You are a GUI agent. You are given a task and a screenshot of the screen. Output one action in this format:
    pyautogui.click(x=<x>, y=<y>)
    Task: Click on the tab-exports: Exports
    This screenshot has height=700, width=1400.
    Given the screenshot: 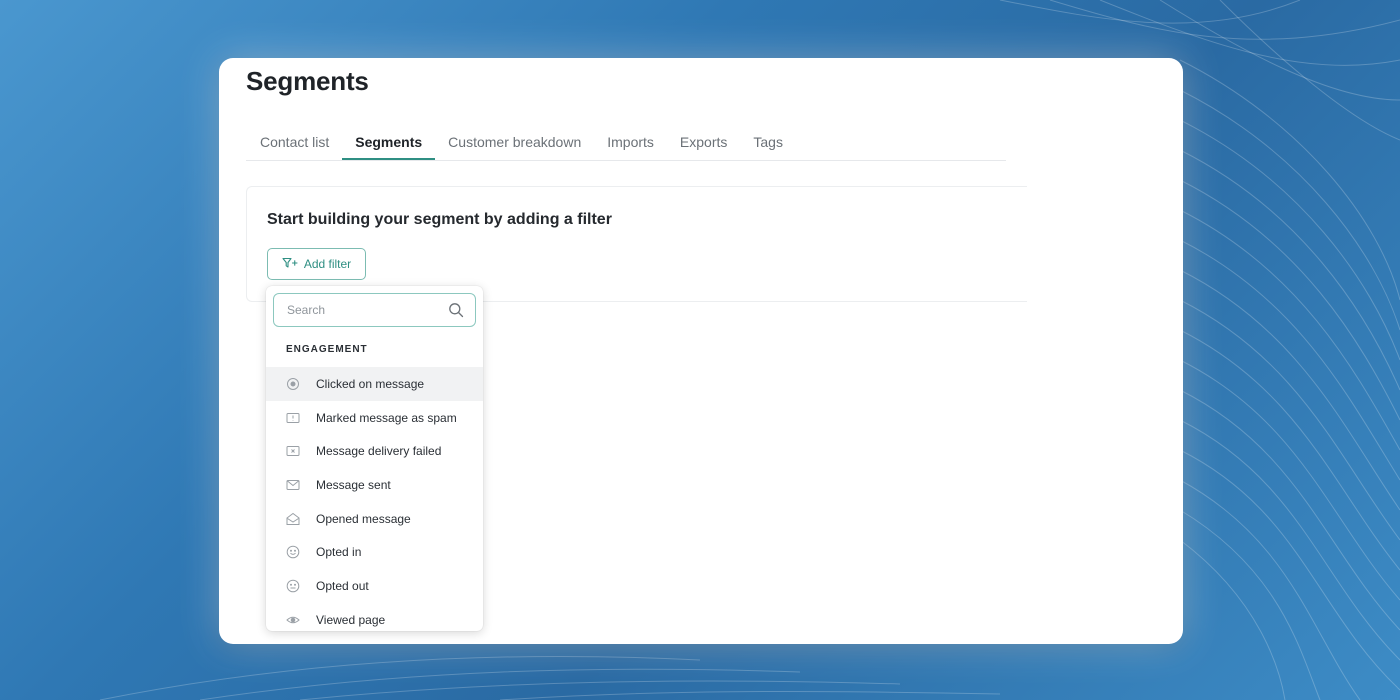 What is the action you would take?
    pyautogui.click(x=703, y=144)
    